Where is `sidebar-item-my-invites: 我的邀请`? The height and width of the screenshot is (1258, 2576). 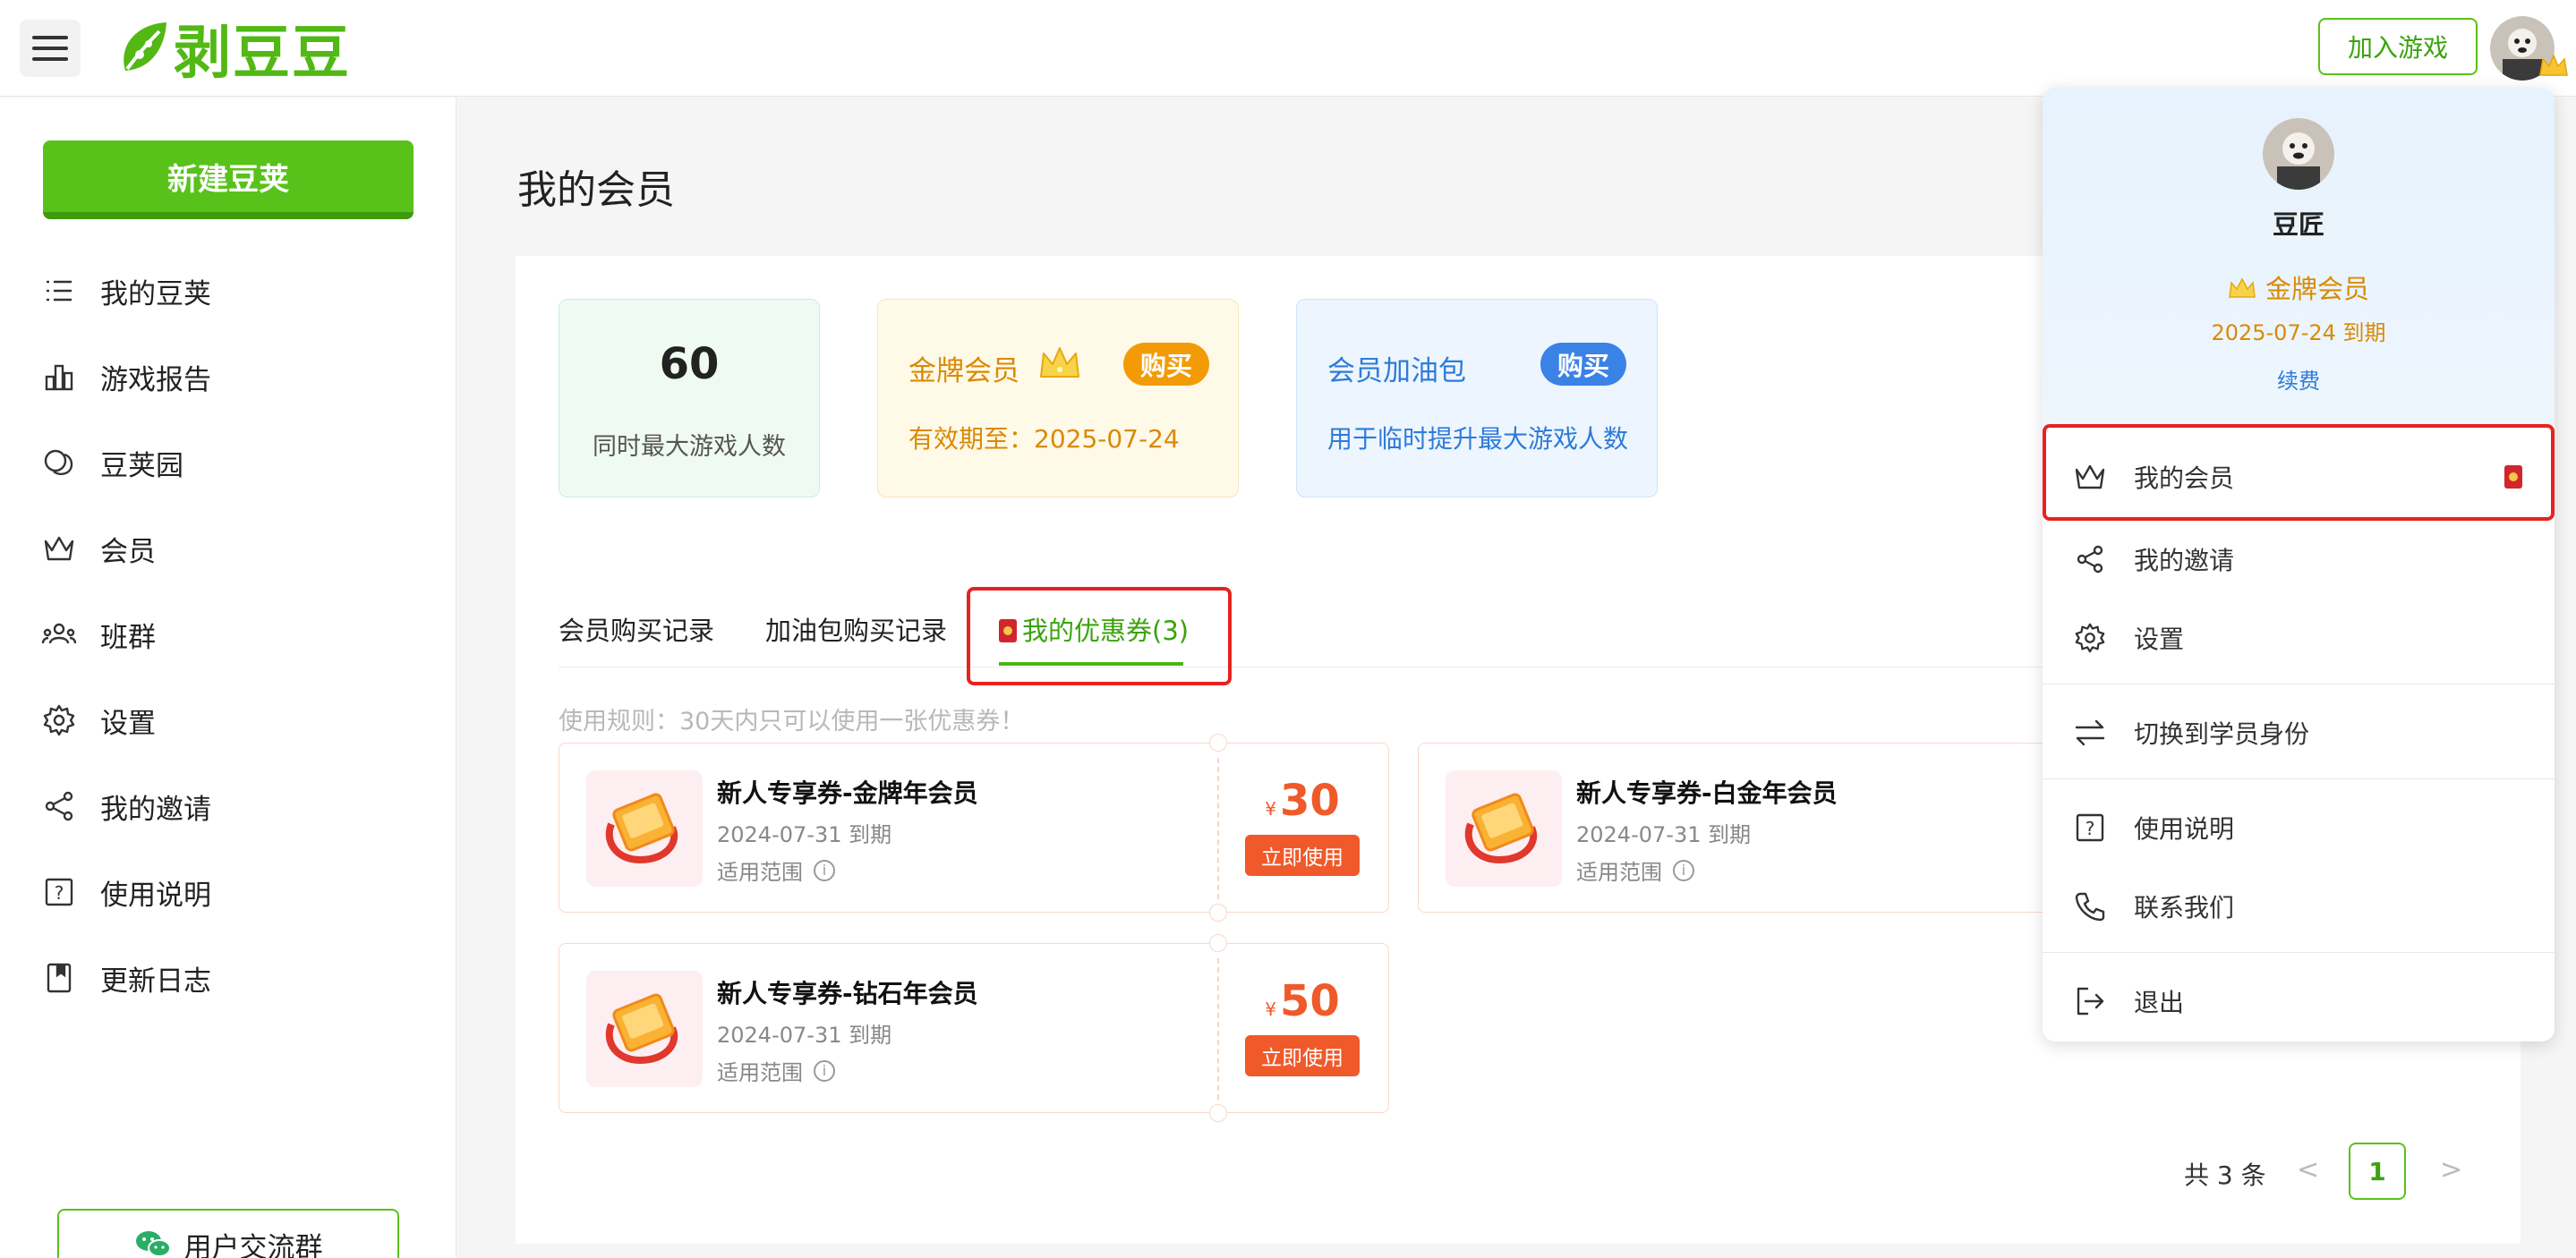
sidebar-item-my-invites: 我的邀请 is located at coordinates (126, 806).